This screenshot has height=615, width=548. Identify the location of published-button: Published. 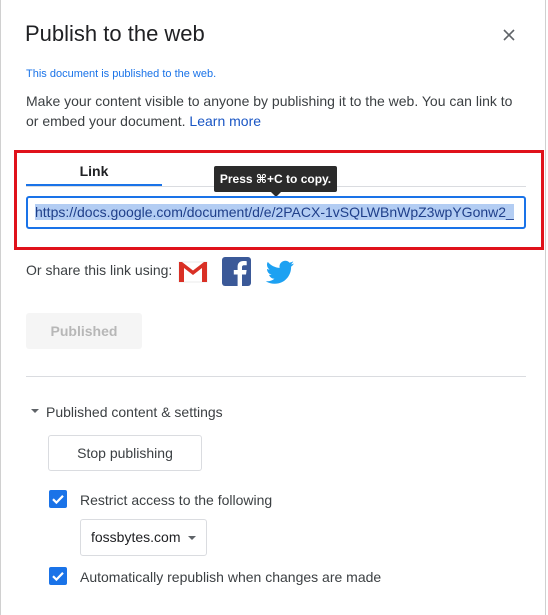
(84, 331).